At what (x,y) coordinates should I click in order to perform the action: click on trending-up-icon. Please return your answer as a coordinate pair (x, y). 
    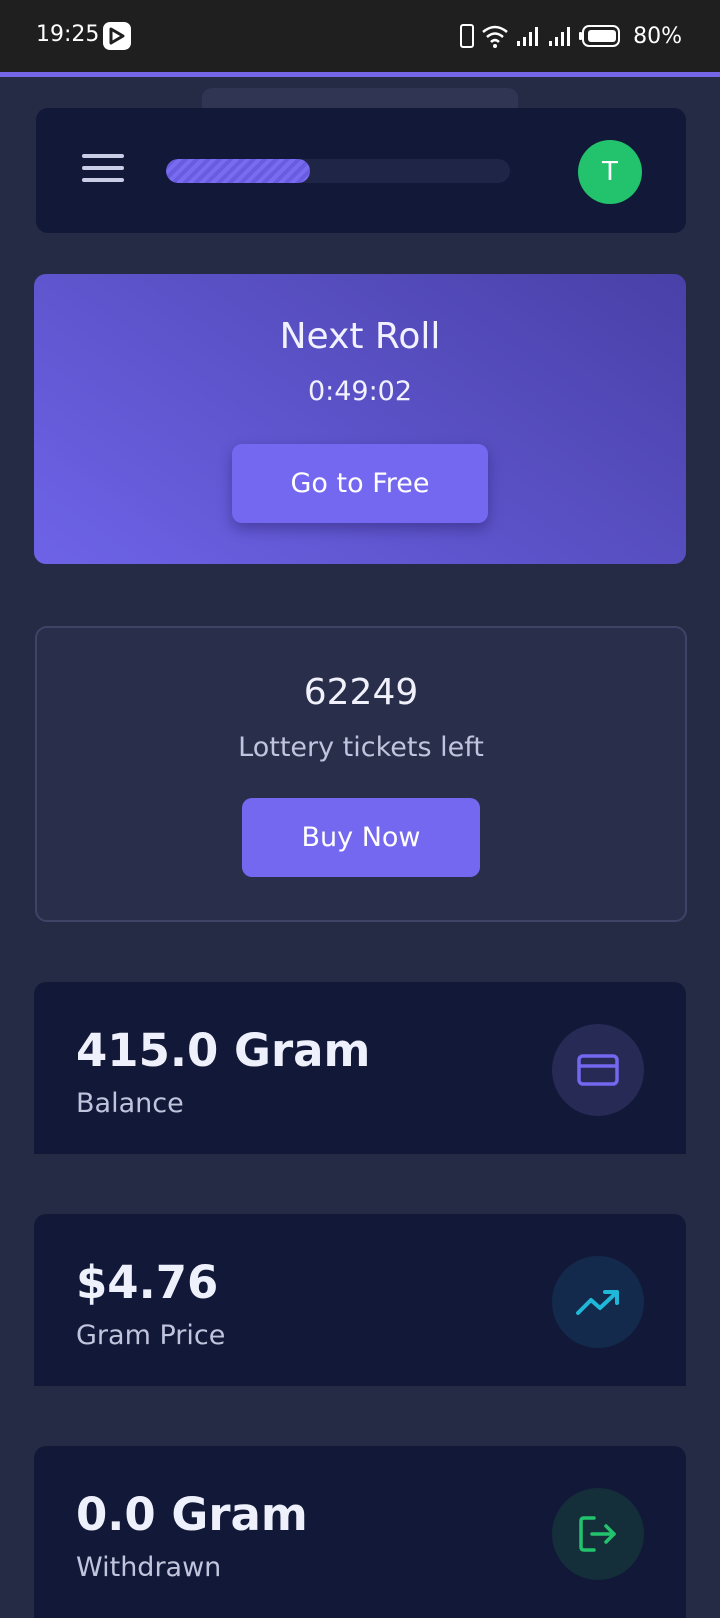
    Looking at the image, I should click on (598, 1302).